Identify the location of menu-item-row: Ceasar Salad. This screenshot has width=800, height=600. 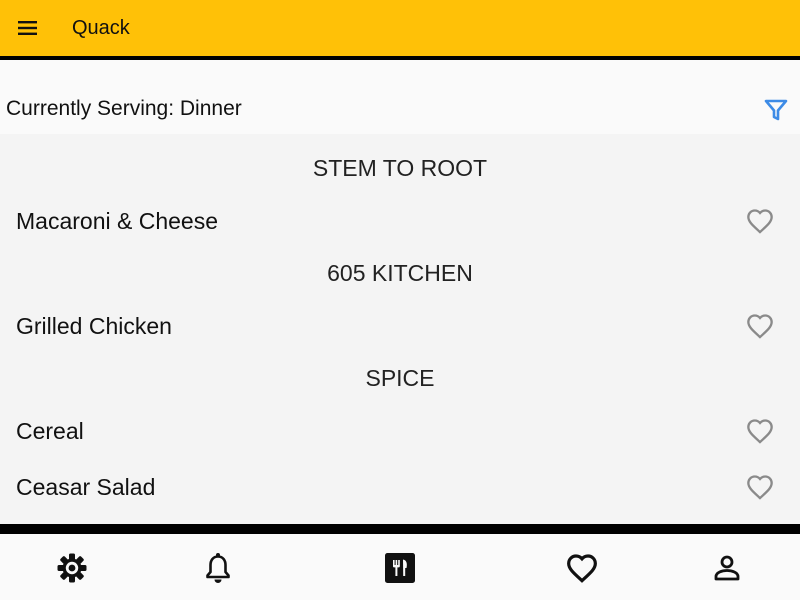
(400, 487).